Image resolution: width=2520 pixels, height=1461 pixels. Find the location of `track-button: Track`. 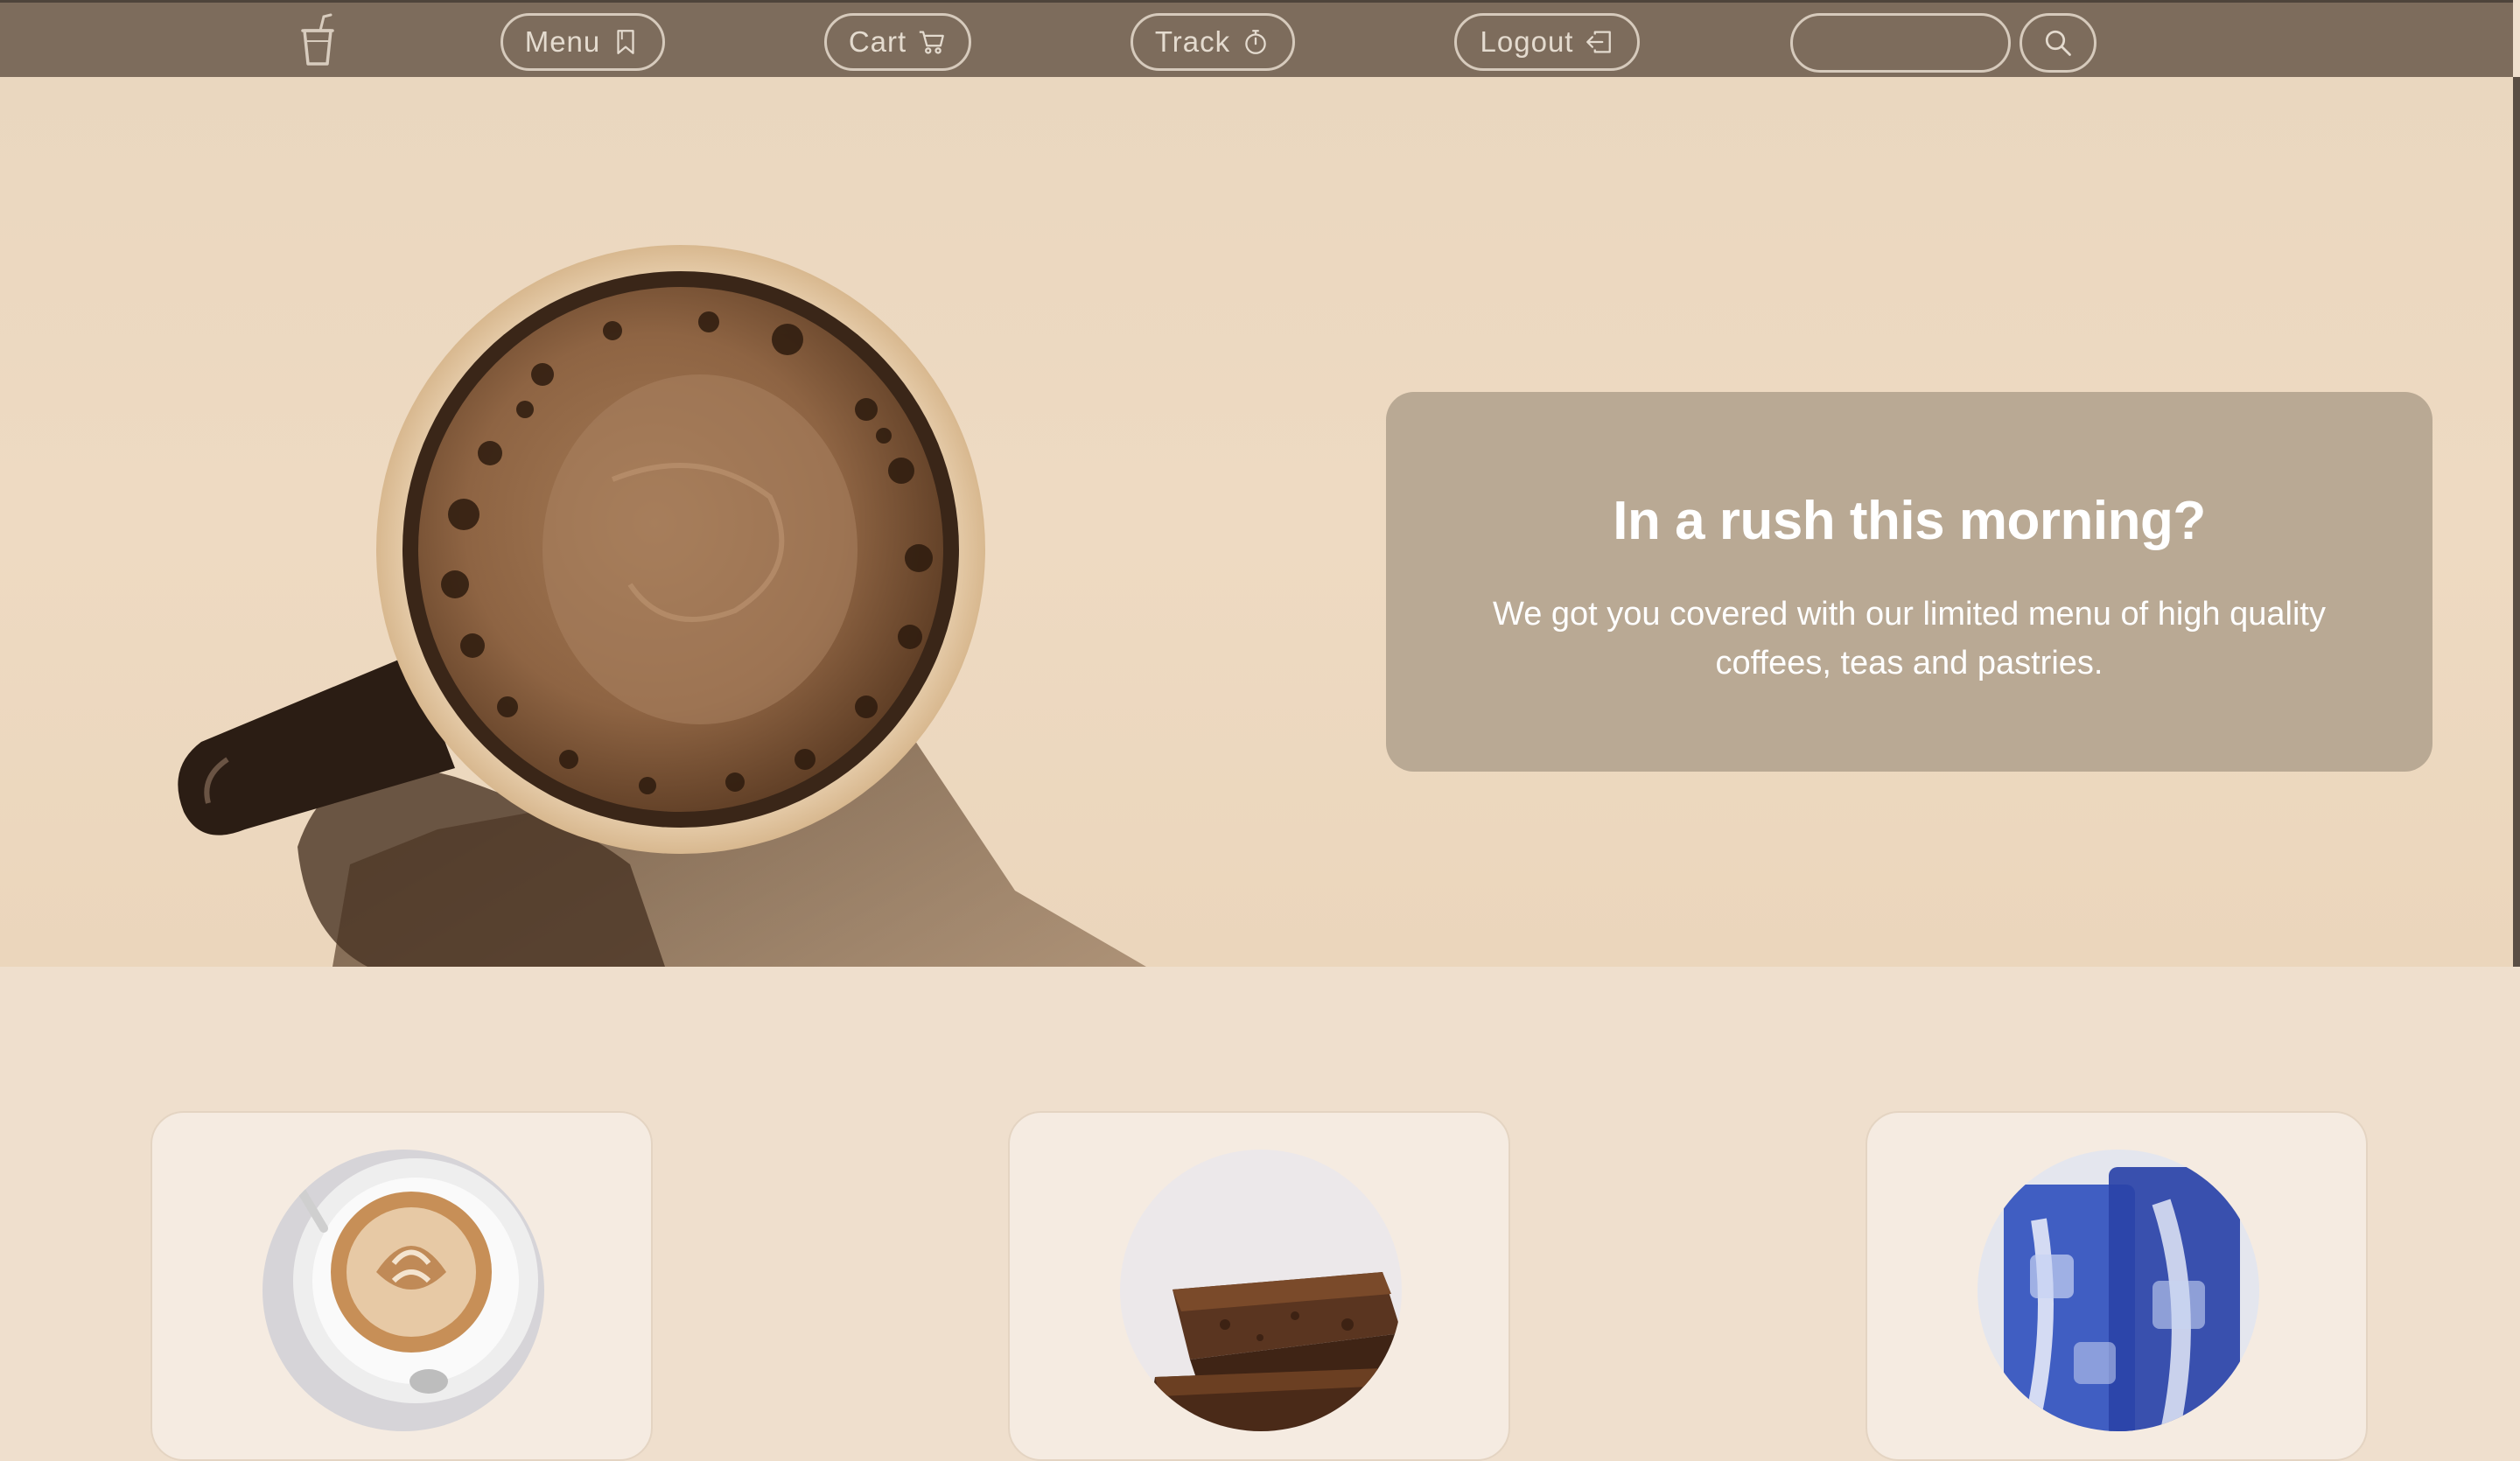

track-button: Track is located at coordinates (1212, 42).